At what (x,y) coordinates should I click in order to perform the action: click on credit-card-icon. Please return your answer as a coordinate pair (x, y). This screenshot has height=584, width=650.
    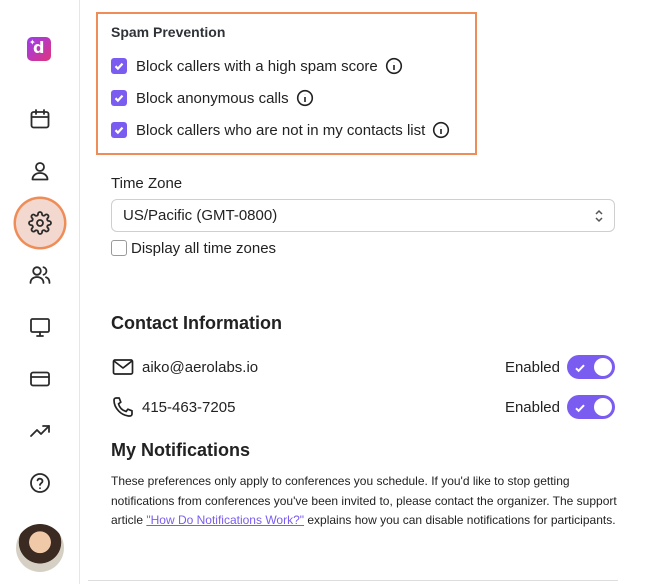
    Looking at the image, I should click on (40, 379).